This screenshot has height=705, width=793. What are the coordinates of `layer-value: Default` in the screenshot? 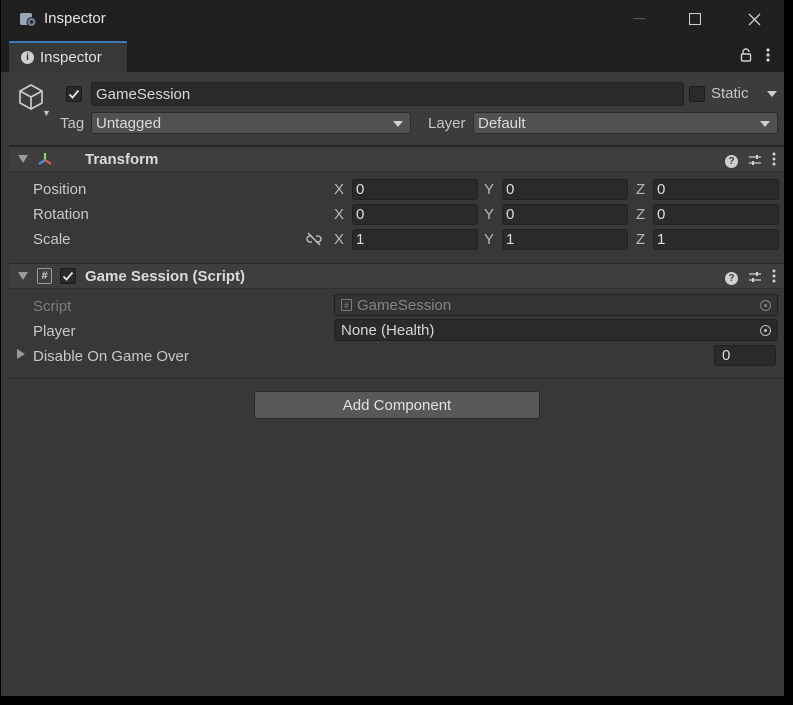 It's located at (502, 123).